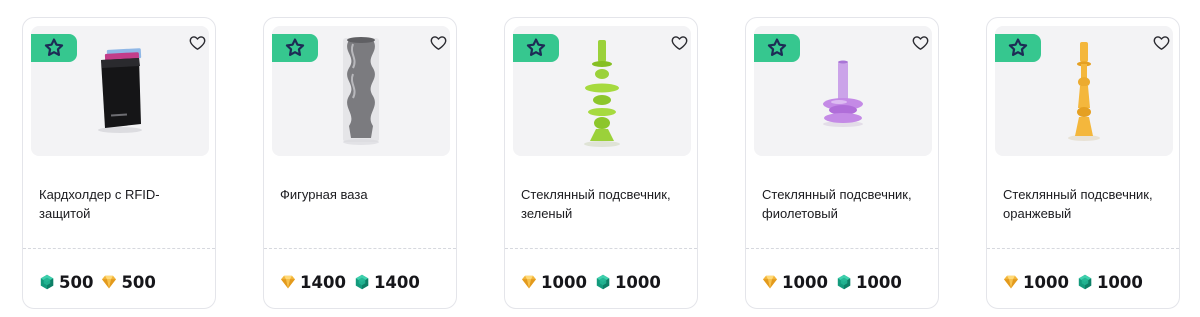 This screenshot has width=1200, height=317. Describe the element at coordinates (1087, 204) in the screenshot. I see `product-title: Стеклянный подсвечник, оранжевый` at that location.